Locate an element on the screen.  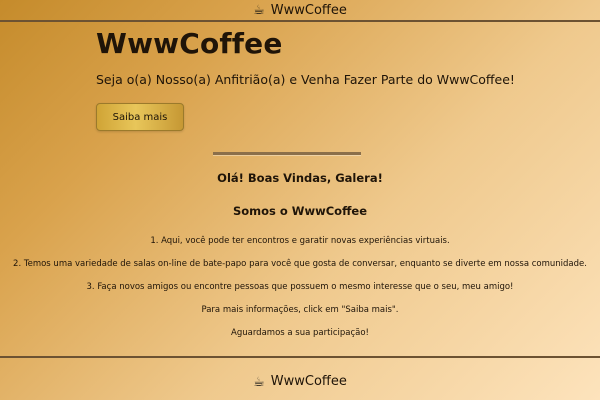
top-header: ☕ WwwCoffee is located at coordinates (300, 11).